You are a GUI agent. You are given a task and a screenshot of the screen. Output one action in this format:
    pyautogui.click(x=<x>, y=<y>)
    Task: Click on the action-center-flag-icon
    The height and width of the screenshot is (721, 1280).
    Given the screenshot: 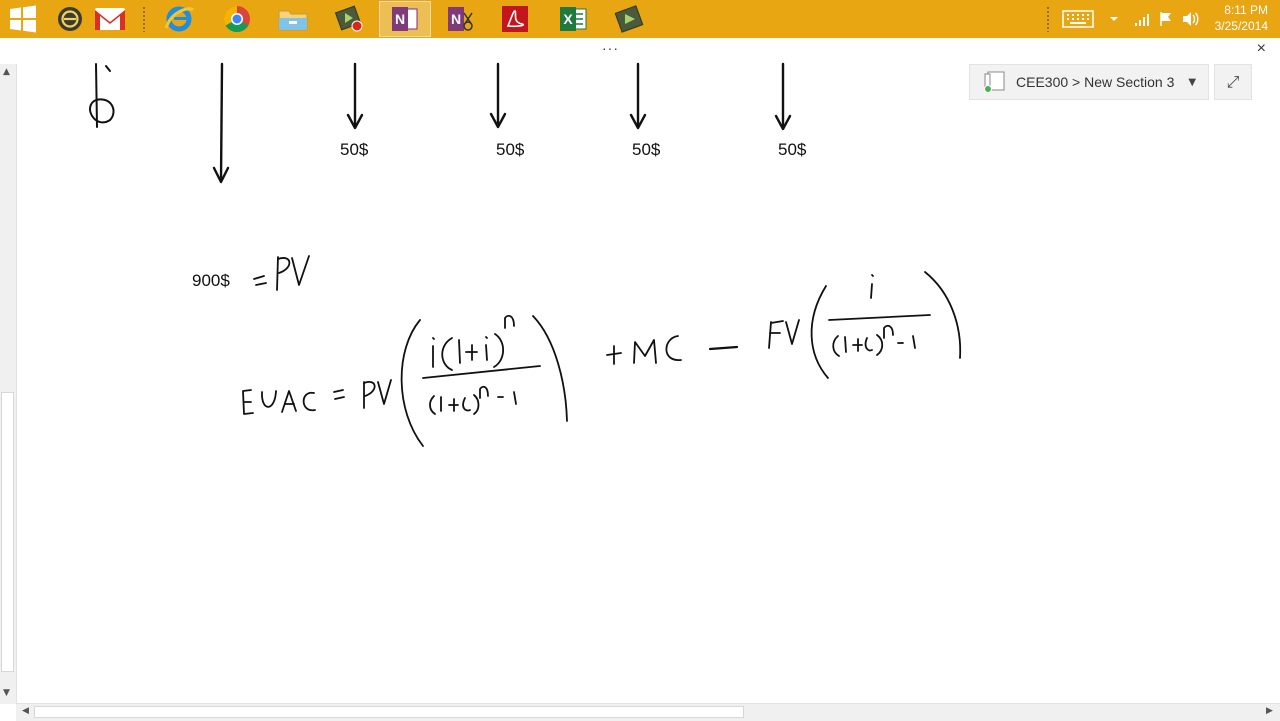 What is the action you would take?
    pyautogui.click(x=1166, y=19)
    